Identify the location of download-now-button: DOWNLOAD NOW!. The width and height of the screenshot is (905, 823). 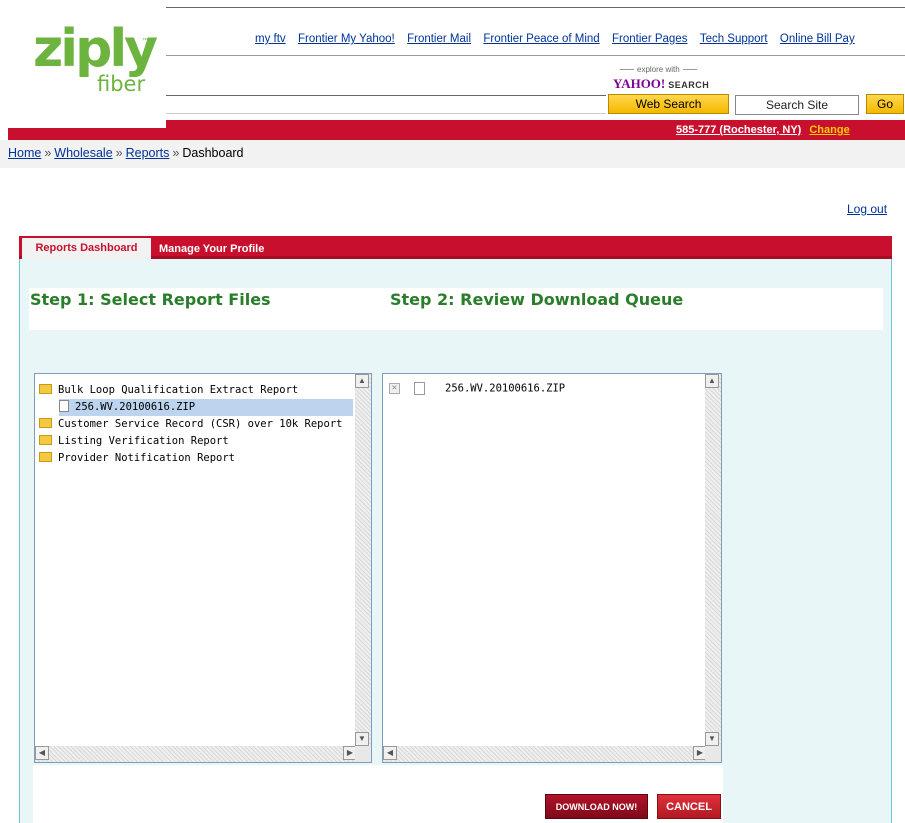
(596, 806).